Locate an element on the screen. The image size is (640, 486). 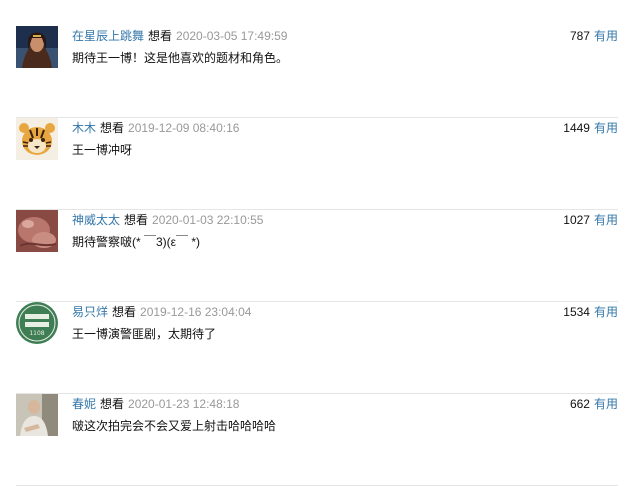
avatar-badge-text: 1108 is located at coordinates (36, 333).